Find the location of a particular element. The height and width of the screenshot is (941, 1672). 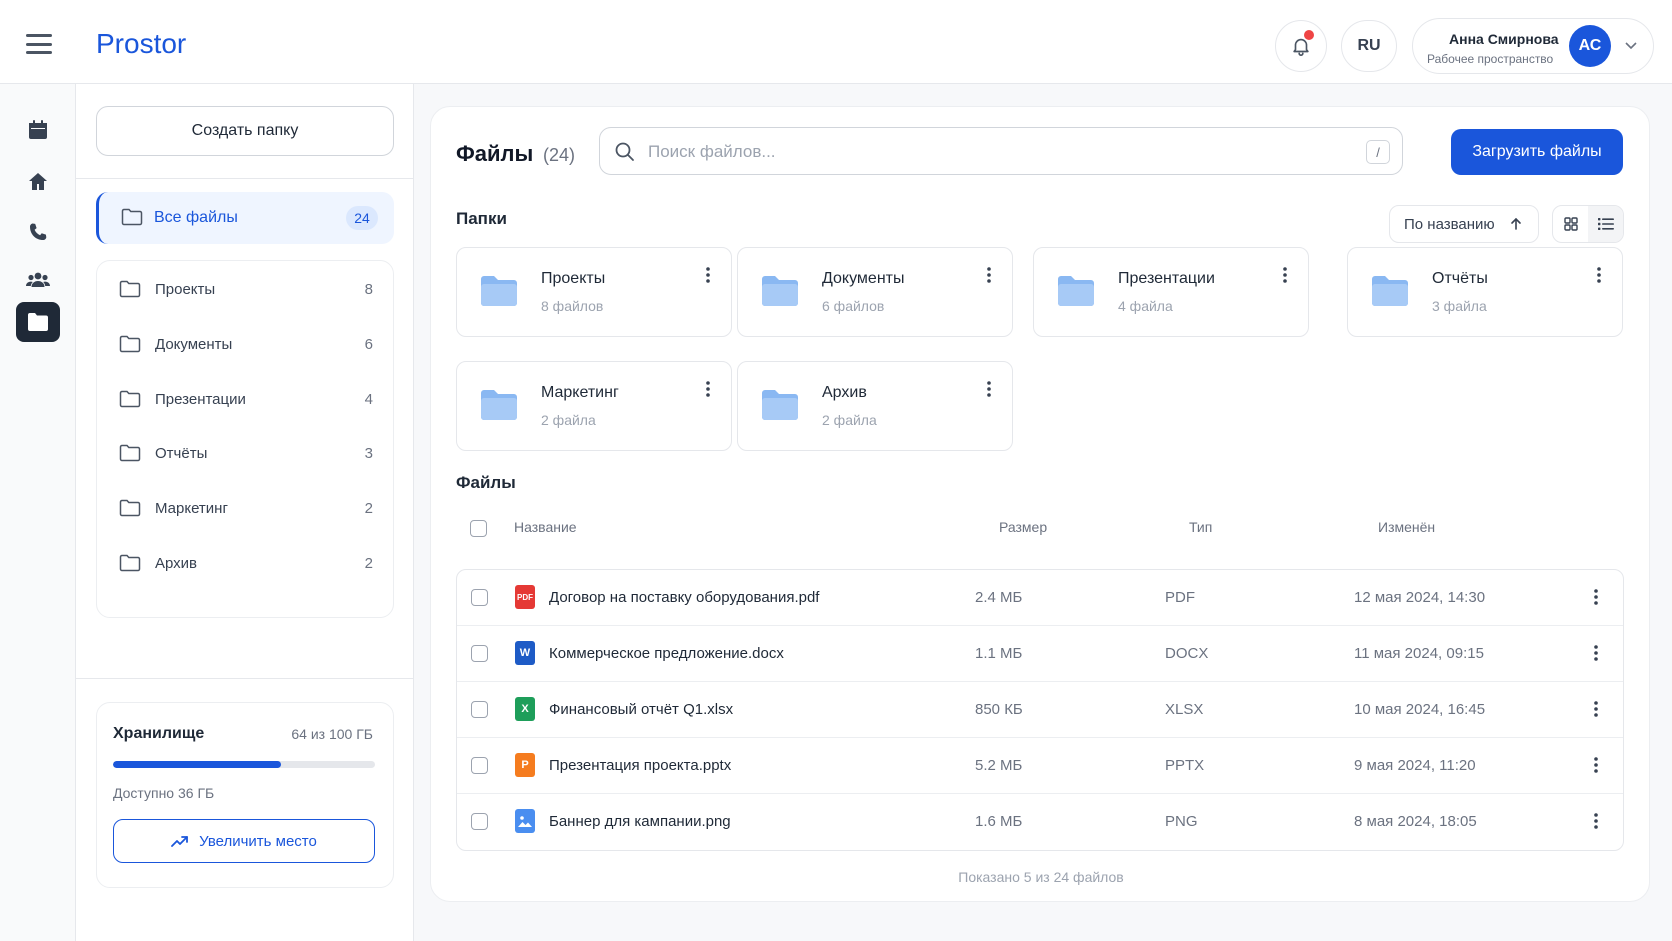

file-size: 2.4 МБ is located at coordinates (999, 597).